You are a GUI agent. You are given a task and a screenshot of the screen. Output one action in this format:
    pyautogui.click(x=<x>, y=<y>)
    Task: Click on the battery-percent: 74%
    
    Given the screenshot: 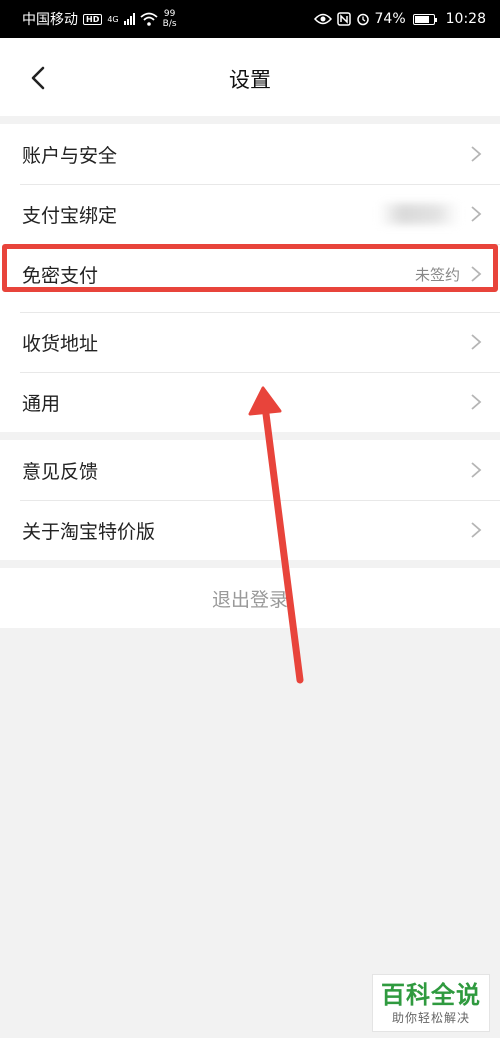 What is the action you would take?
    pyautogui.click(x=390, y=19)
    